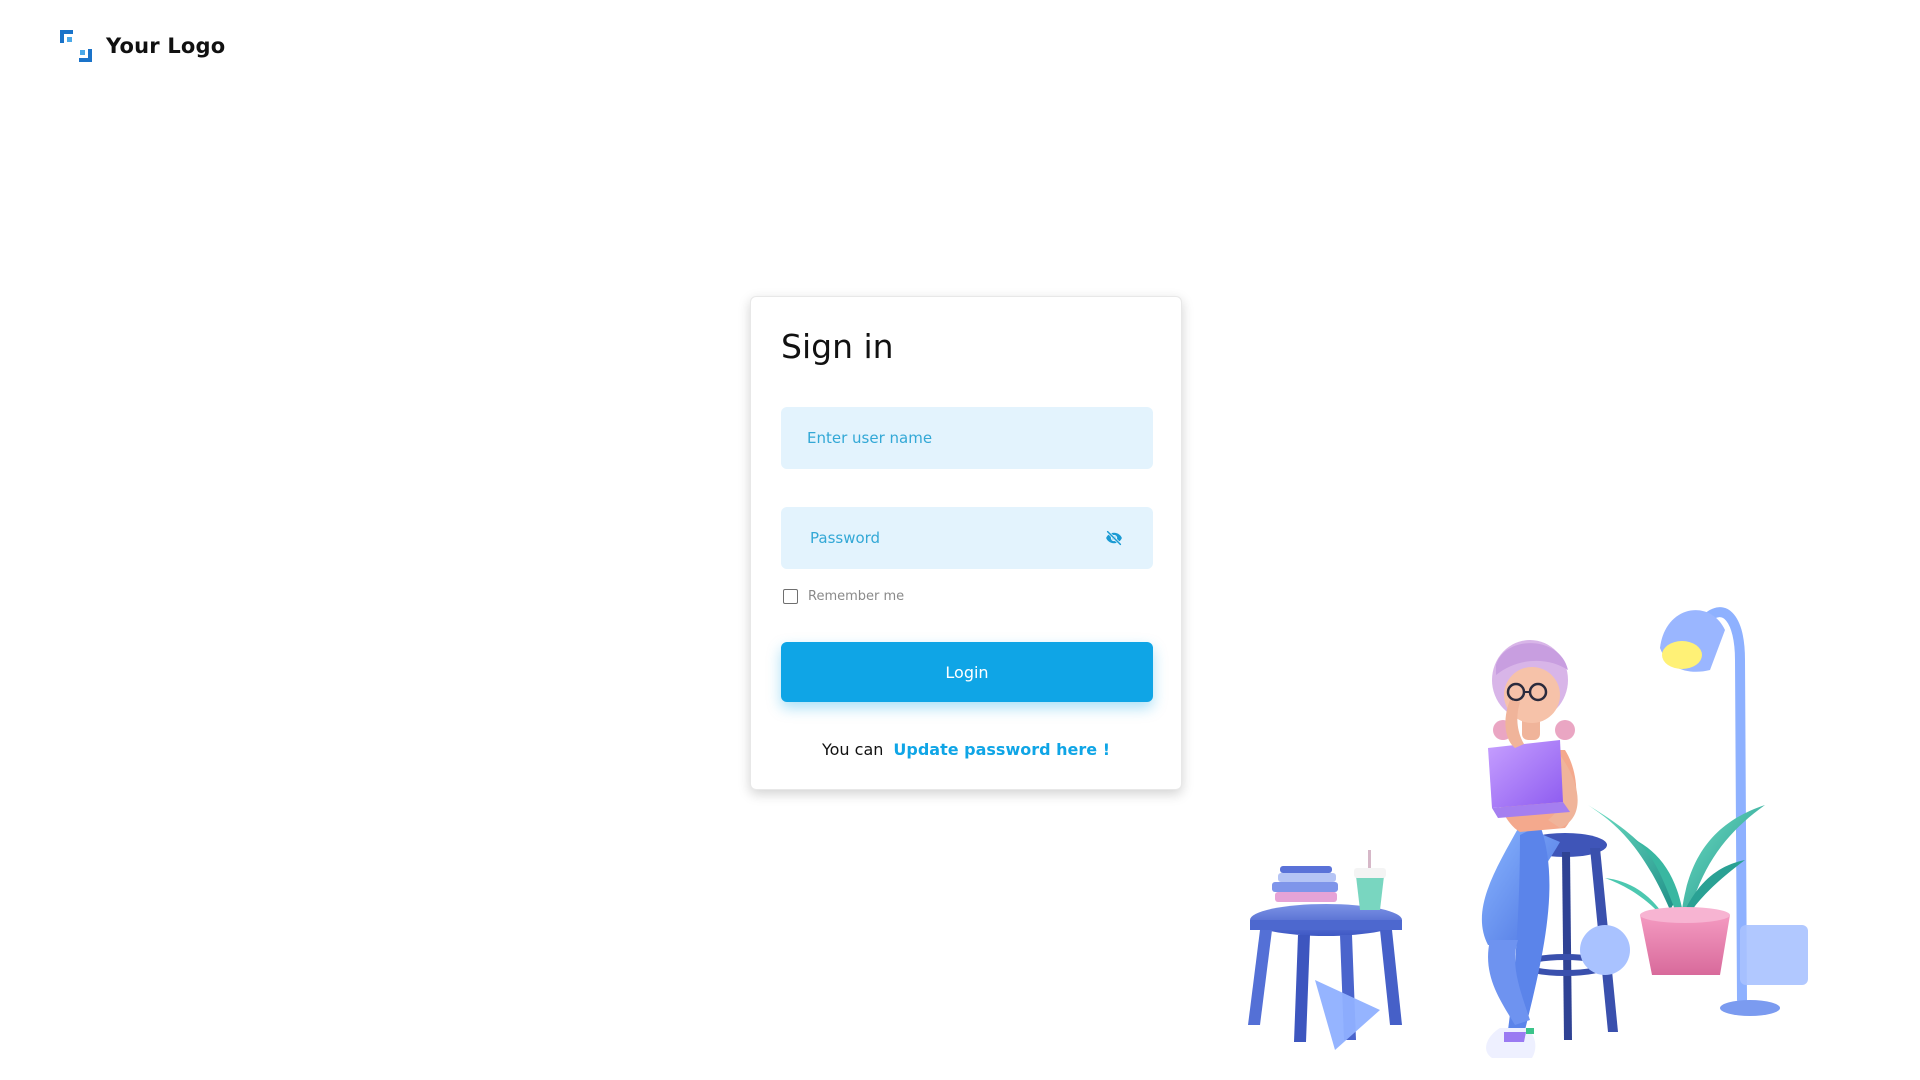  I want to click on remember-me: Remember me, so click(843, 596).